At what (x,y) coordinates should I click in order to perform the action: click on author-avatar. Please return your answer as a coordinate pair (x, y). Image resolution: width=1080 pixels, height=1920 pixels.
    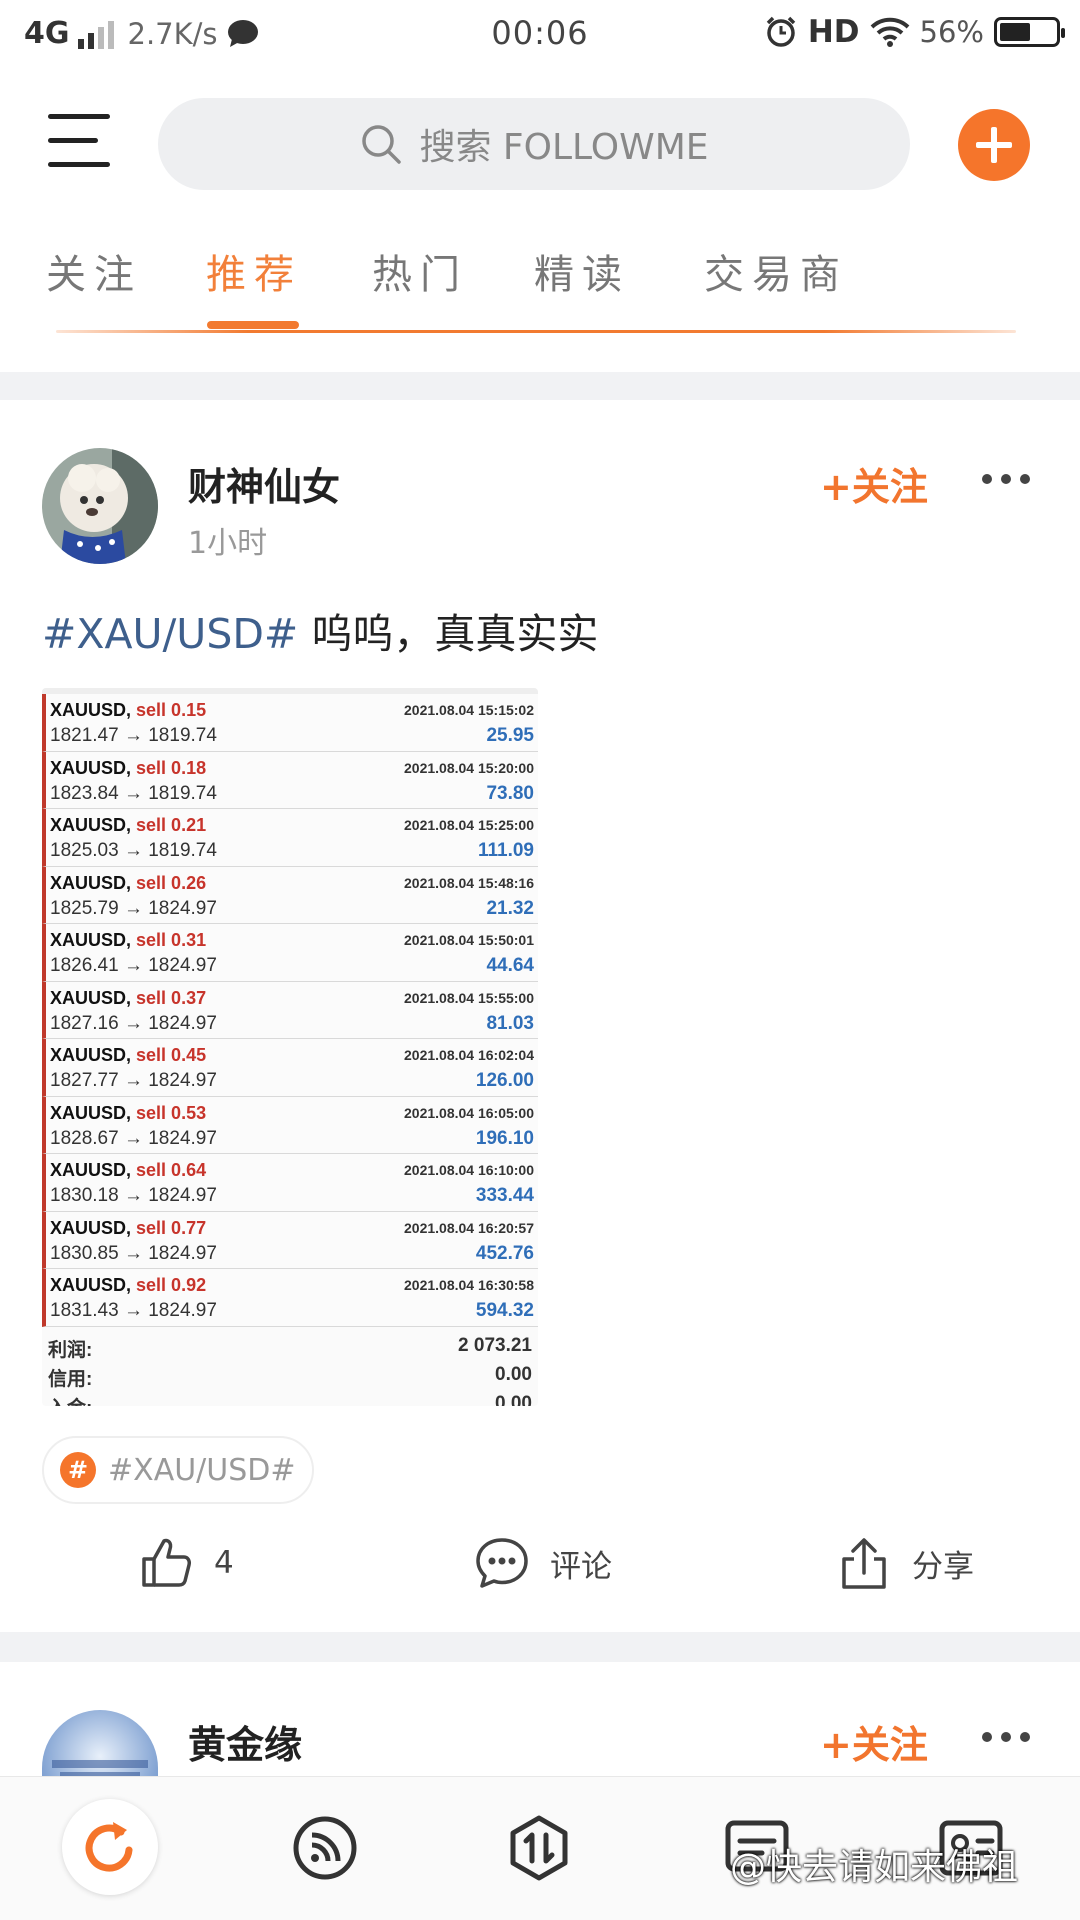
    Looking at the image, I should click on (100, 1743).